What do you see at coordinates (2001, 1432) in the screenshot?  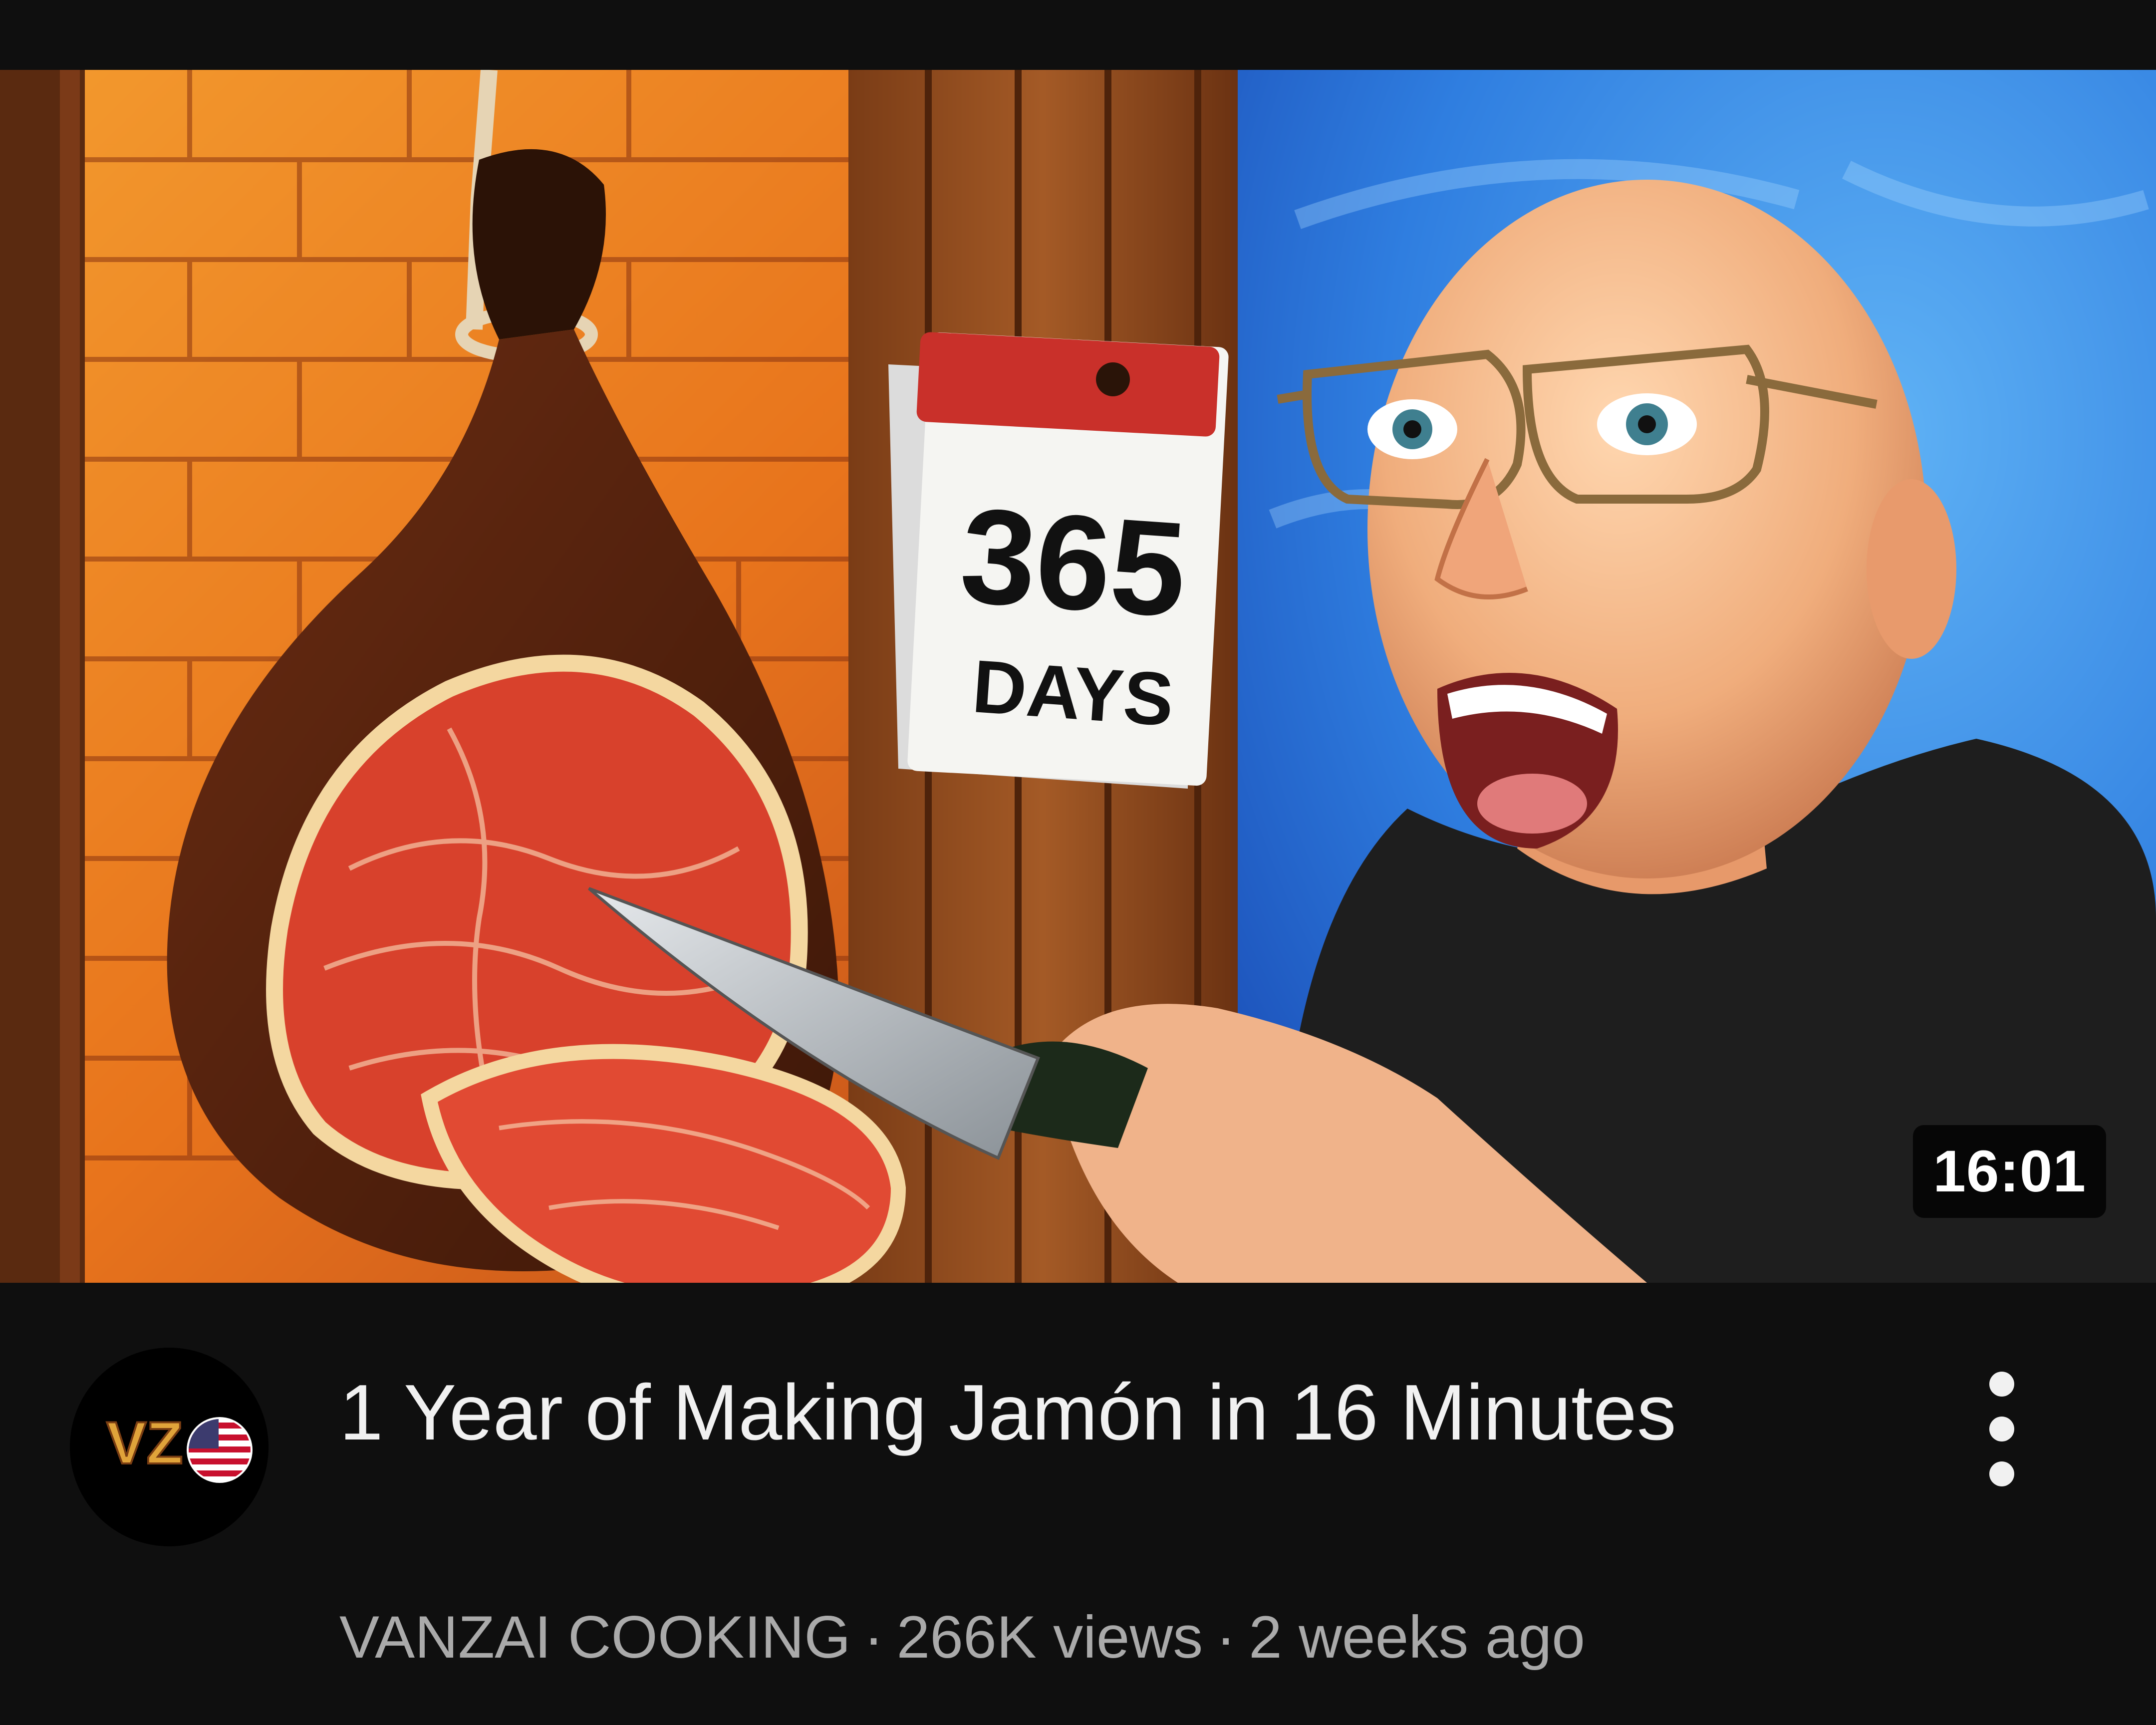 I see `more-options-button` at bounding box center [2001, 1432].